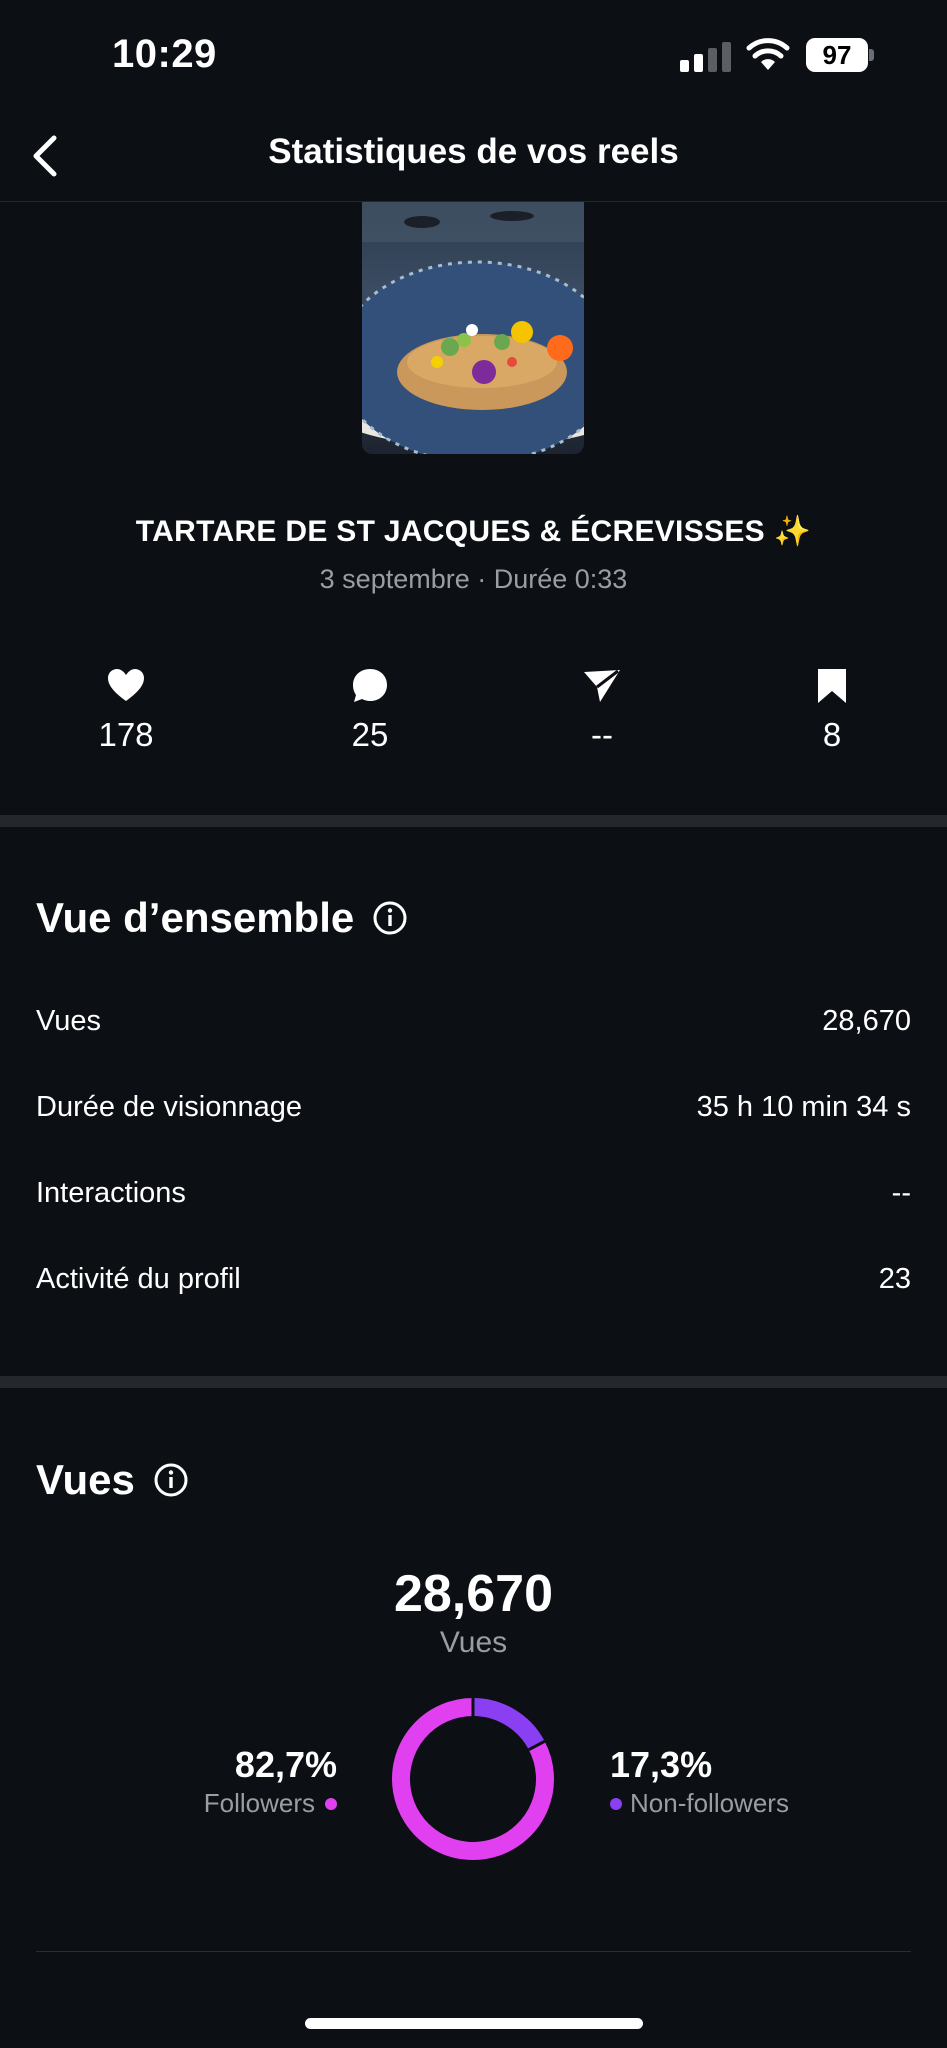 Image resolution: width=947 pixels, height=2048 pixels. I want to click on battery-icon: 97, so click(840, 55).